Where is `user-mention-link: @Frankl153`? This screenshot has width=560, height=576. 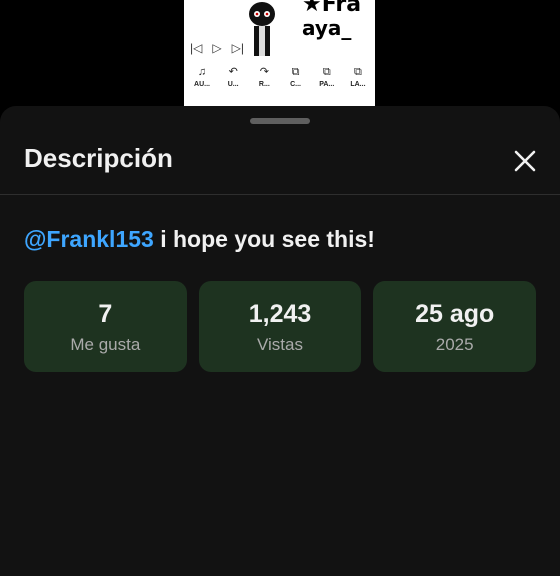
user-mention-link: @Frankl153 is located at coordinates (89, 239).